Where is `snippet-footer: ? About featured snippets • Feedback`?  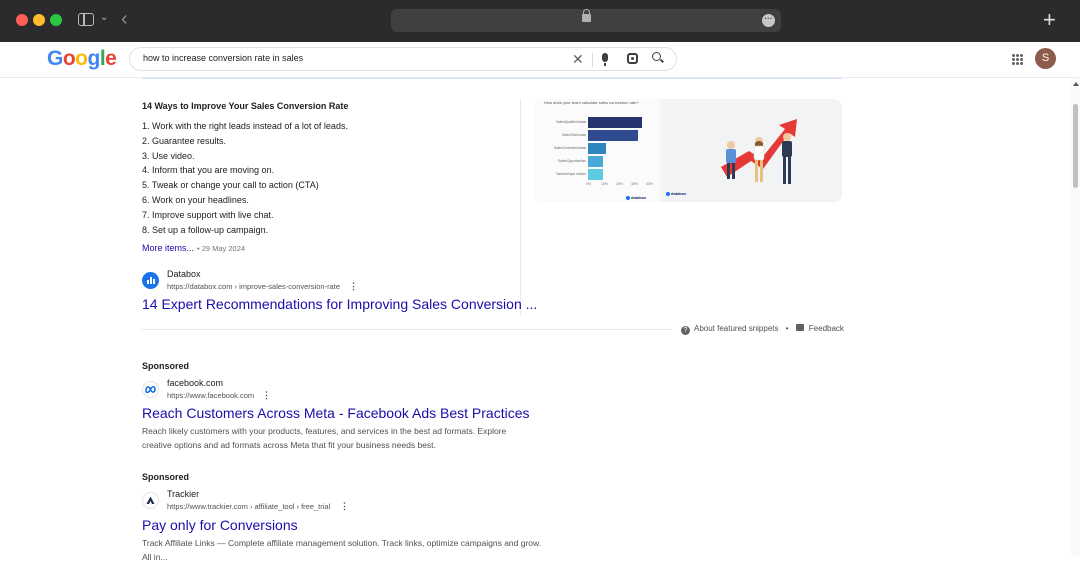 snippet-footer: ? About featured snippets • Feedback is located at coordinates (762, 329).